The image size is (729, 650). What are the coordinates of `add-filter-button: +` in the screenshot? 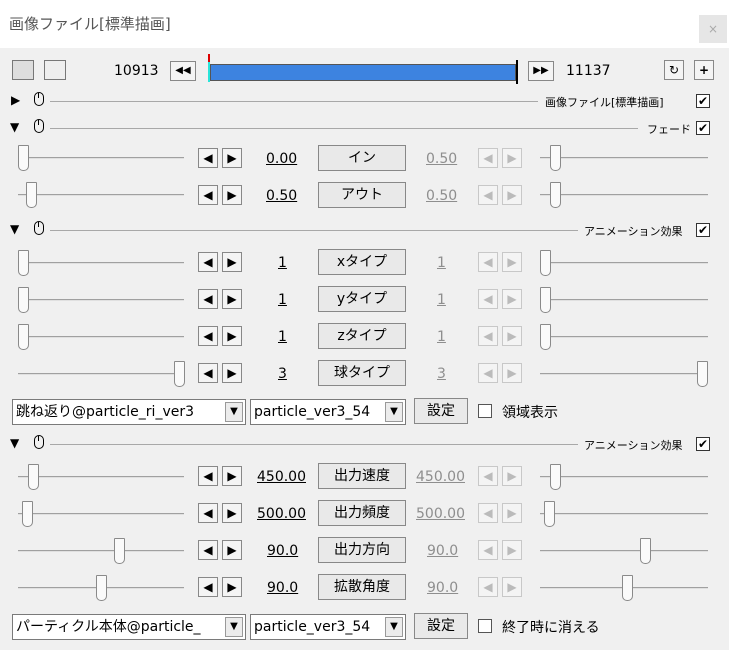 It's located at (704, 70).